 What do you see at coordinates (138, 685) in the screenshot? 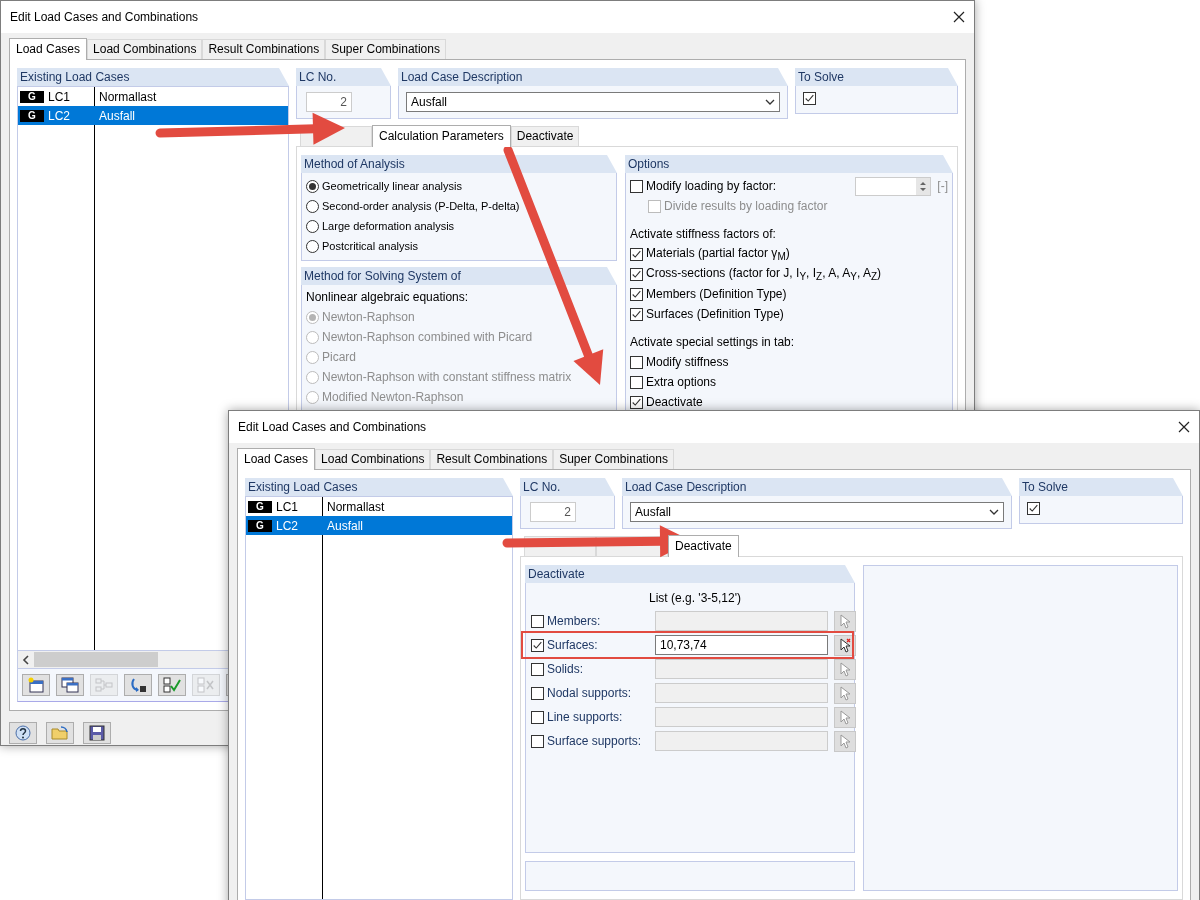
I see `rename-icon` at bounding box center [138, 685].